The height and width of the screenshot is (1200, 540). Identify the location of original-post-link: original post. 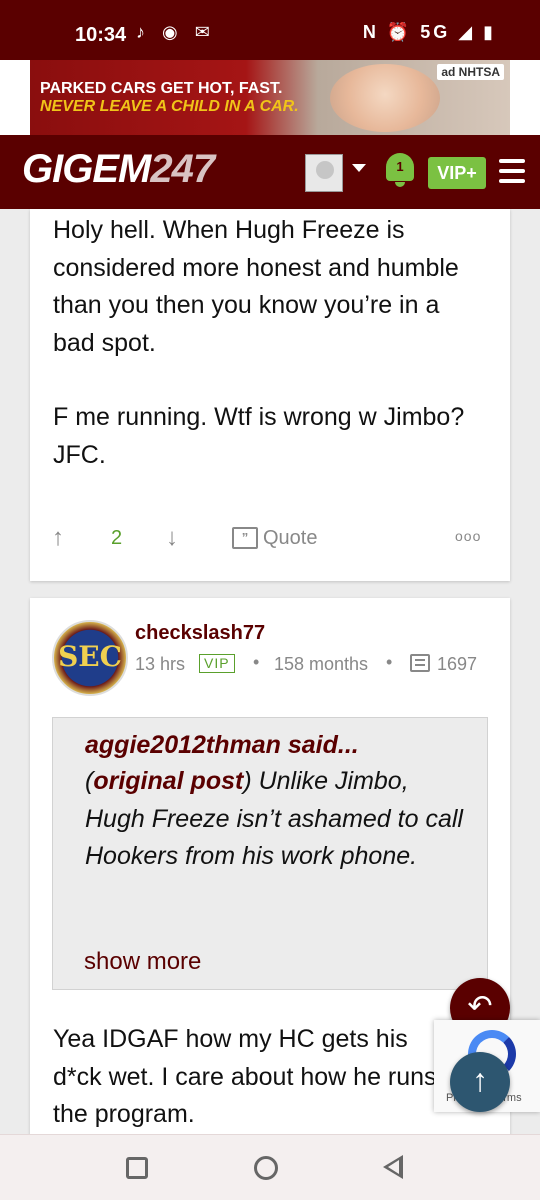
(168, 781).